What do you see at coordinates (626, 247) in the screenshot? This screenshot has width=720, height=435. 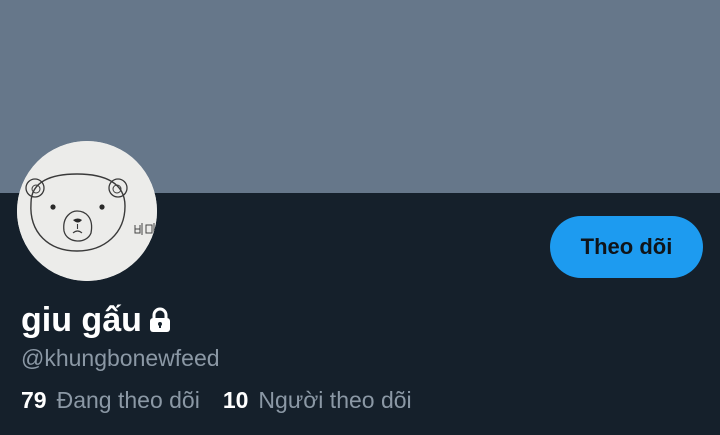 I see `follow-button: Theo dõi` at bounding box center [626, 247].